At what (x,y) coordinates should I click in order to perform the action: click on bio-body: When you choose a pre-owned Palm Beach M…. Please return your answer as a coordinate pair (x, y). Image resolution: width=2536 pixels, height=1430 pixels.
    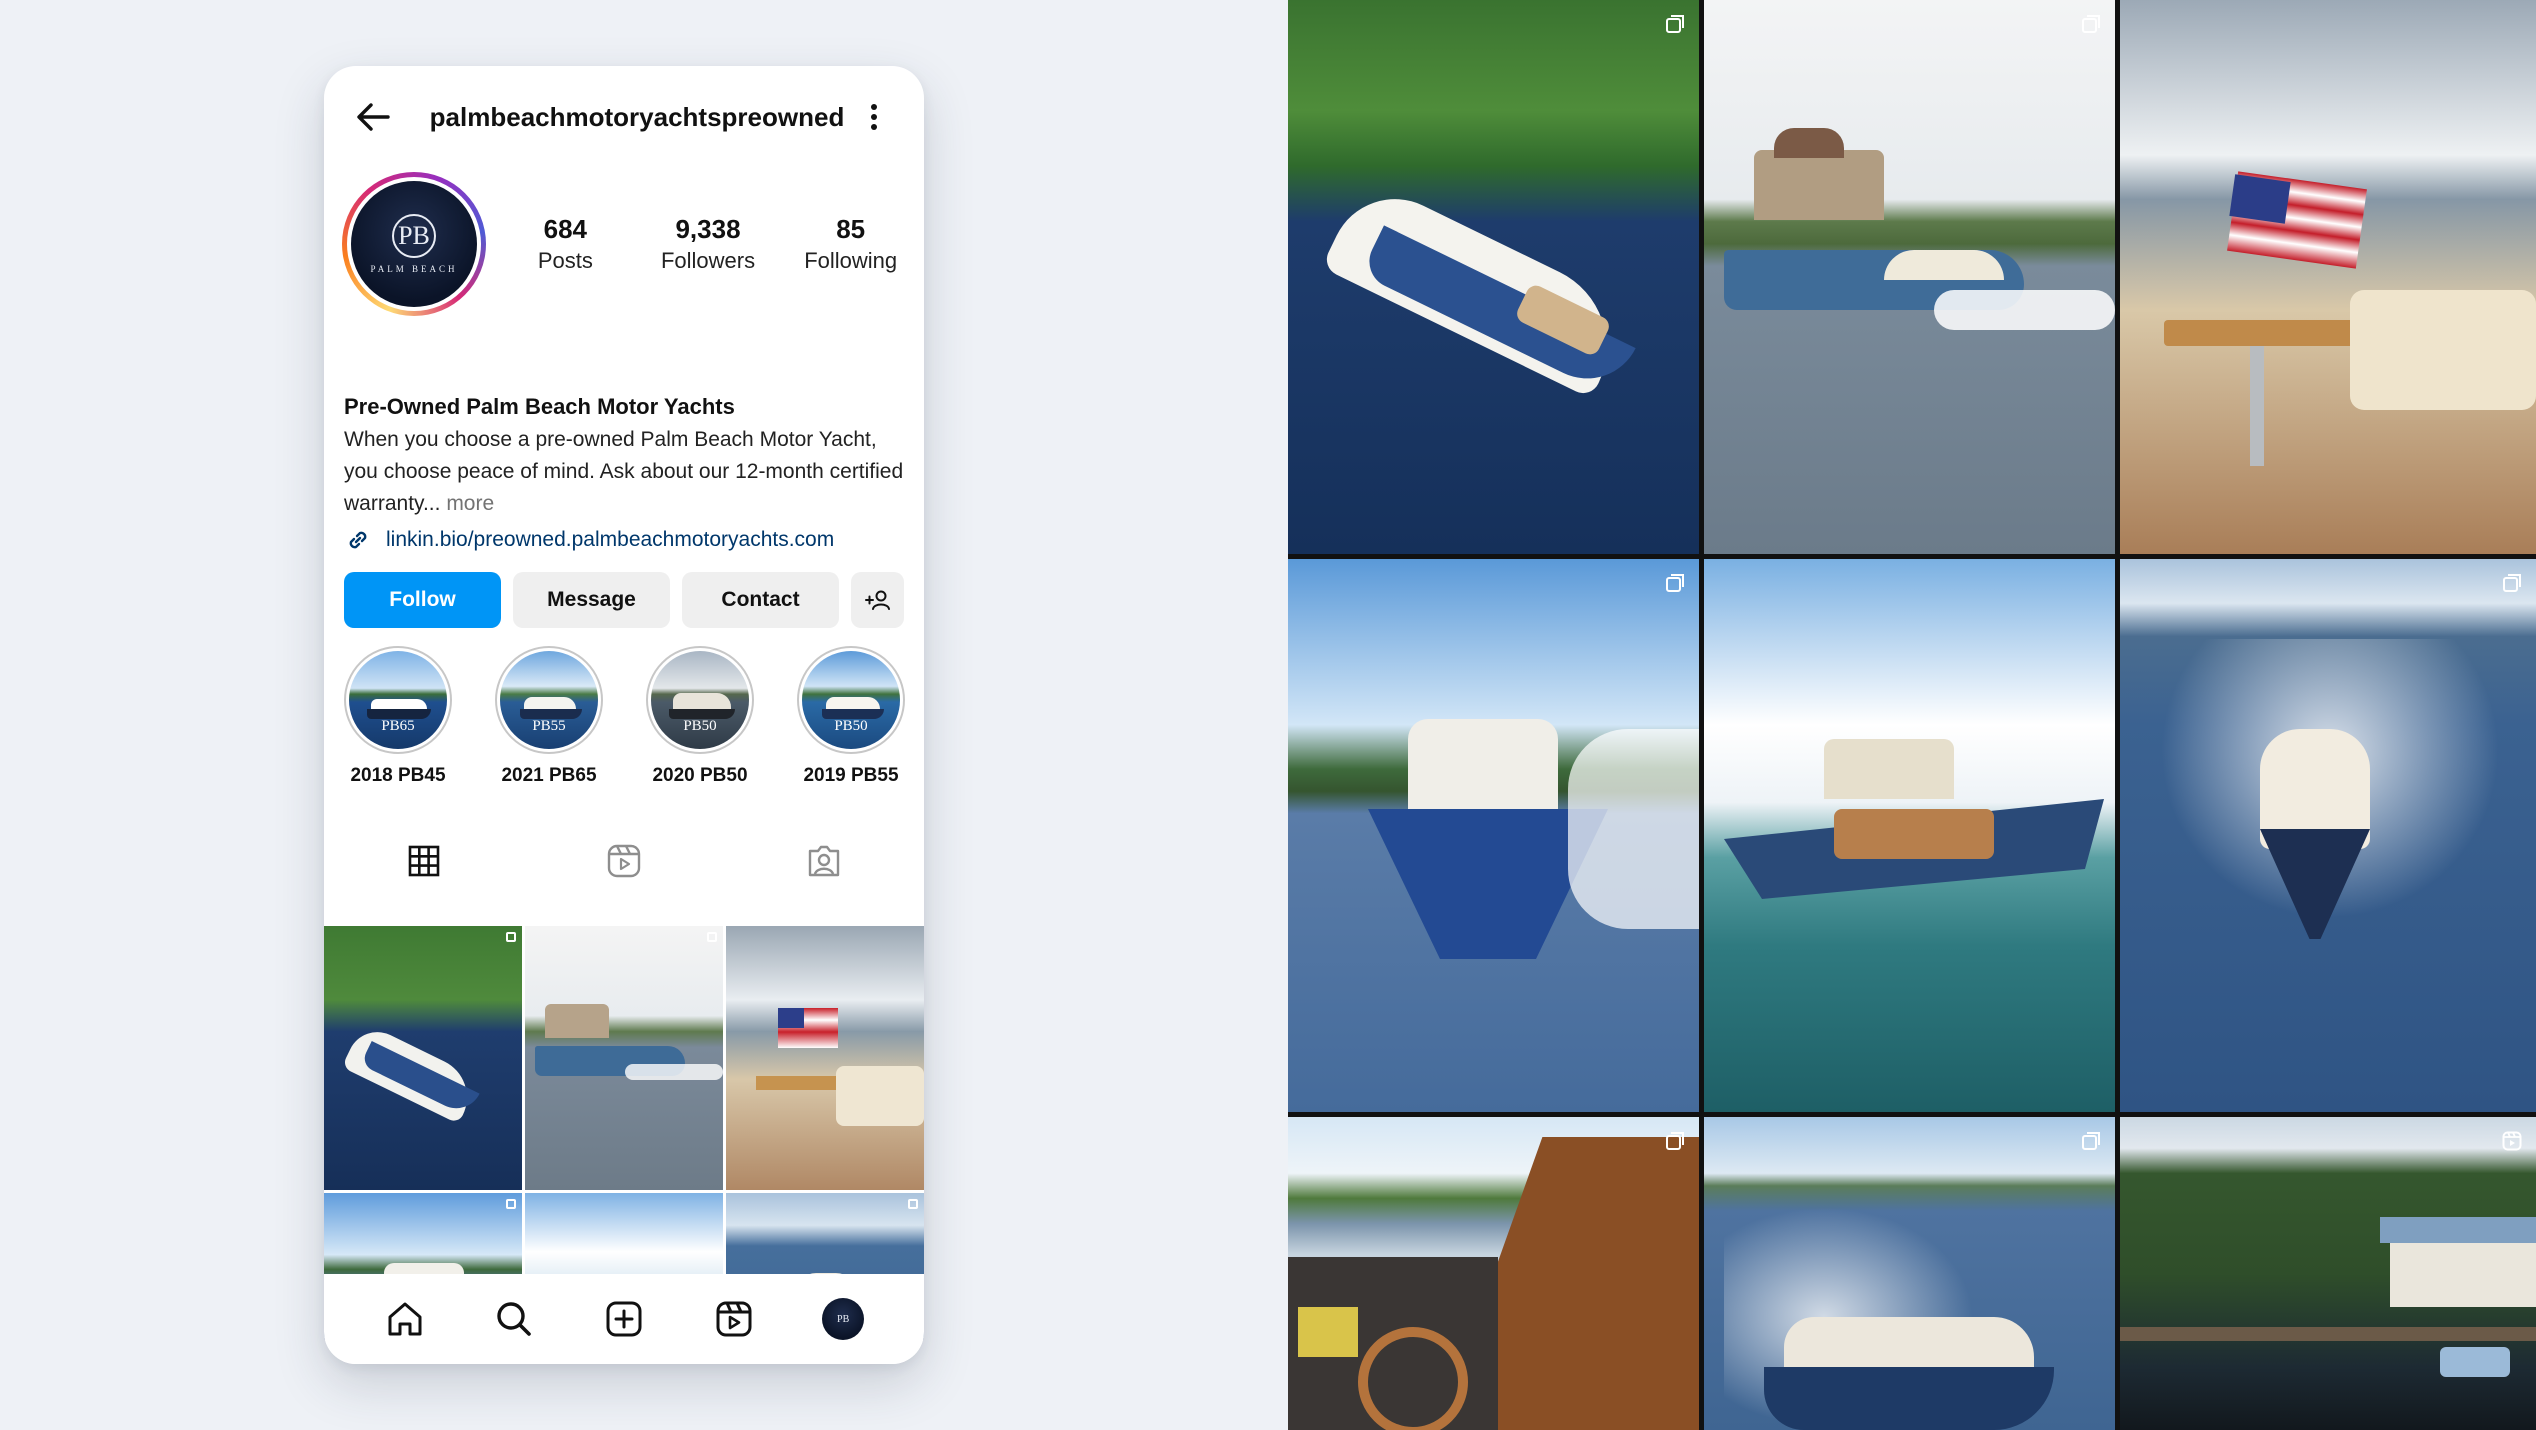
    Looking at the image, I should click on (624, 471).